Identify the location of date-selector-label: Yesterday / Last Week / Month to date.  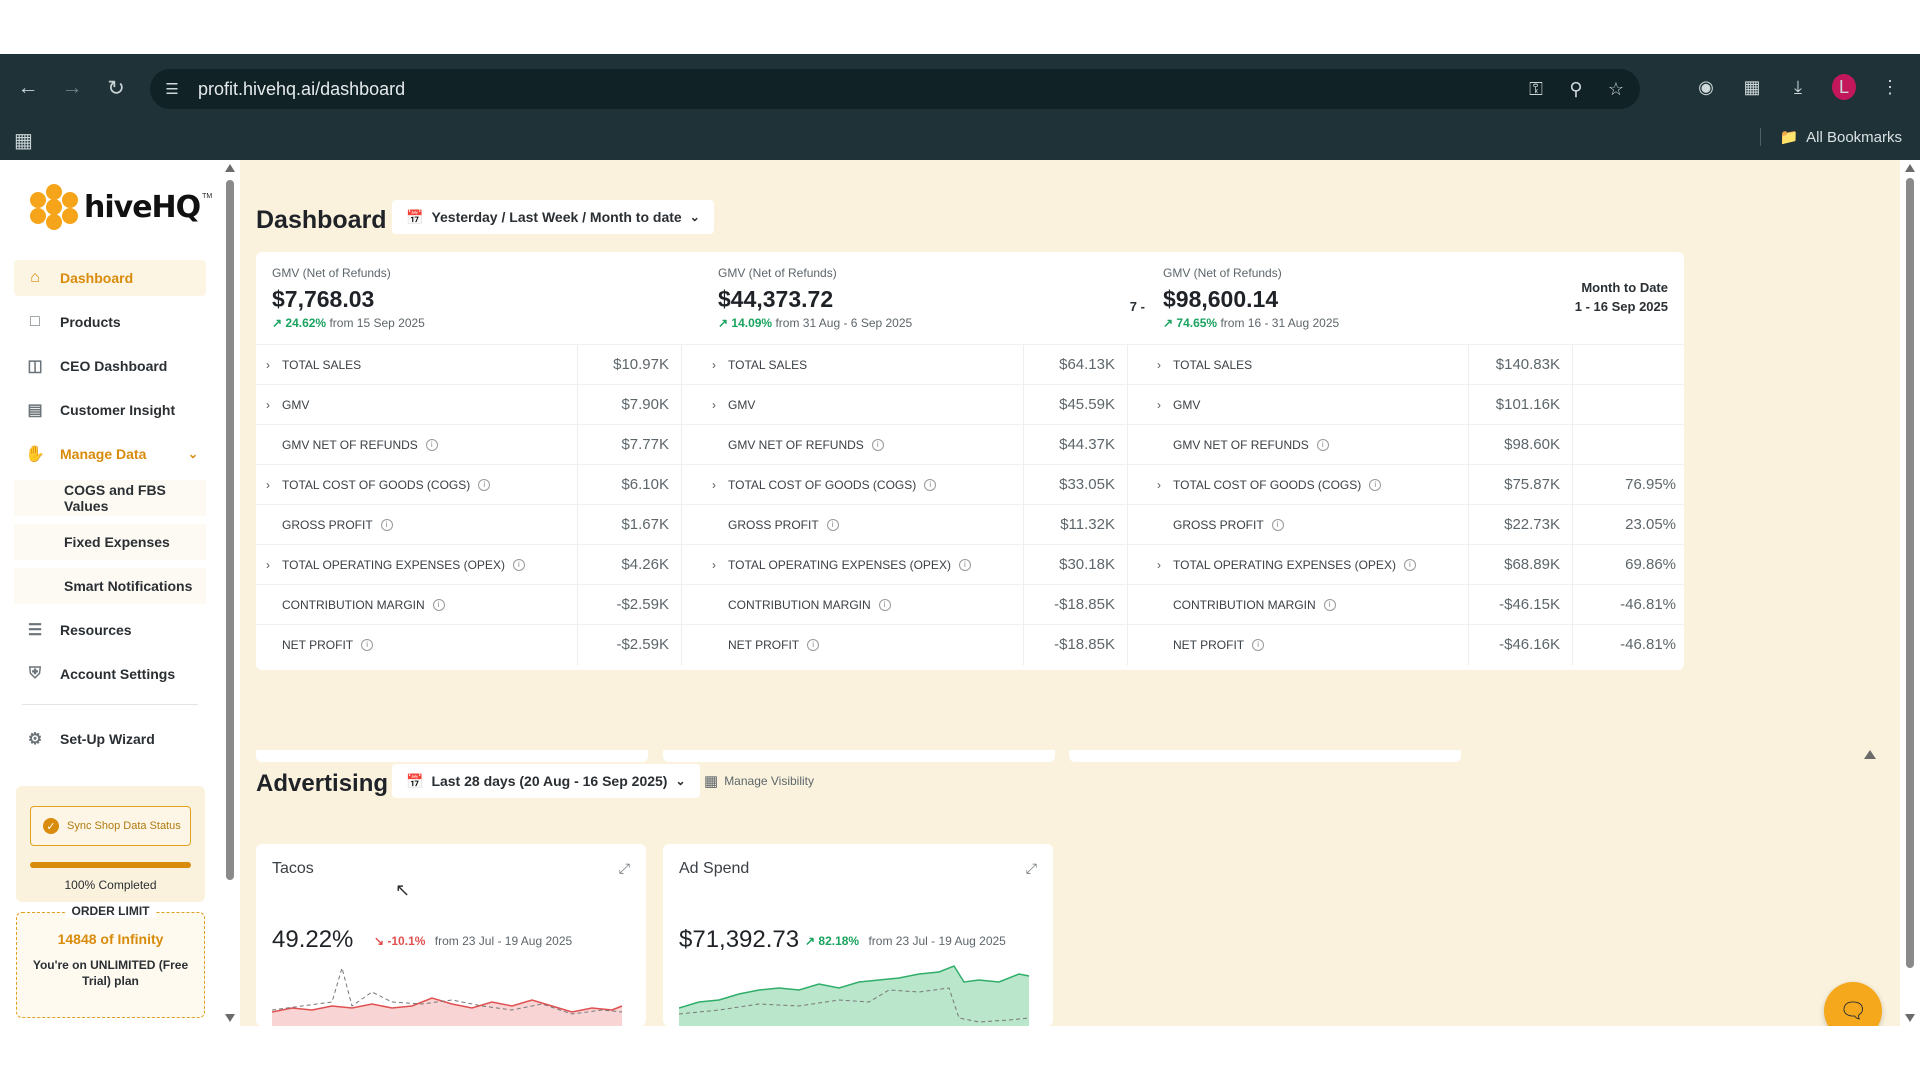
(556, 217).